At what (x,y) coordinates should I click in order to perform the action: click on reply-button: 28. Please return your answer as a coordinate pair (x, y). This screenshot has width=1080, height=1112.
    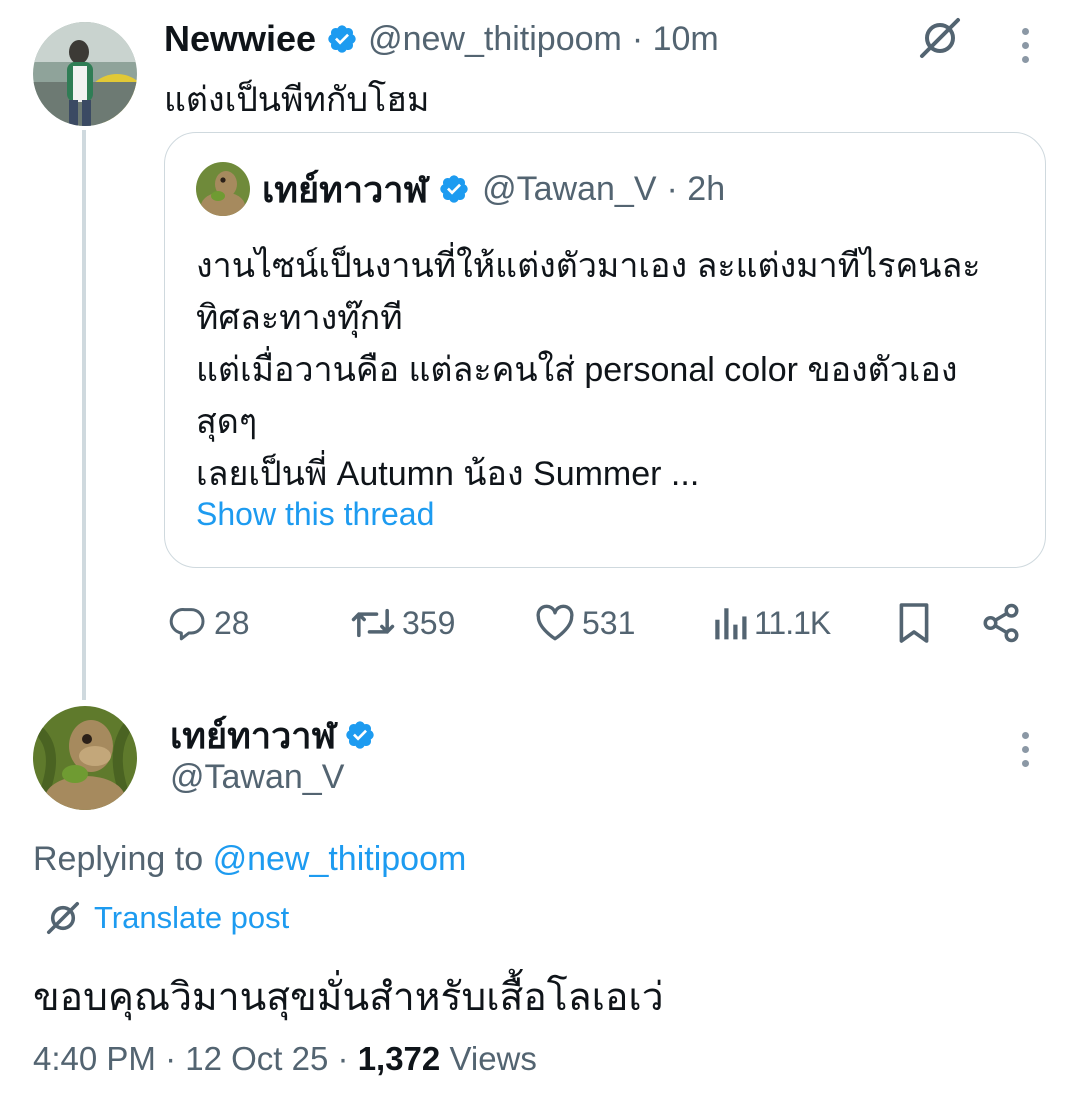
    Looking at the image, I should click on (209, 623).